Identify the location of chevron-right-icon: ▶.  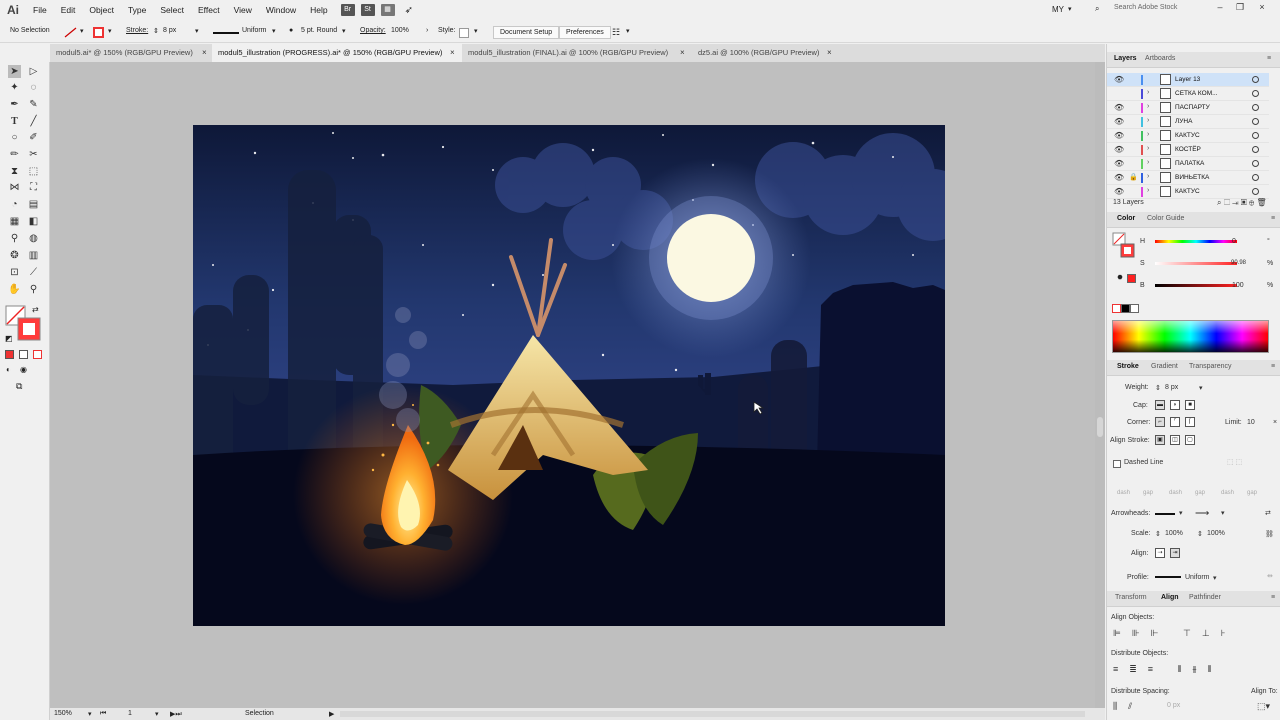
(331, 714).